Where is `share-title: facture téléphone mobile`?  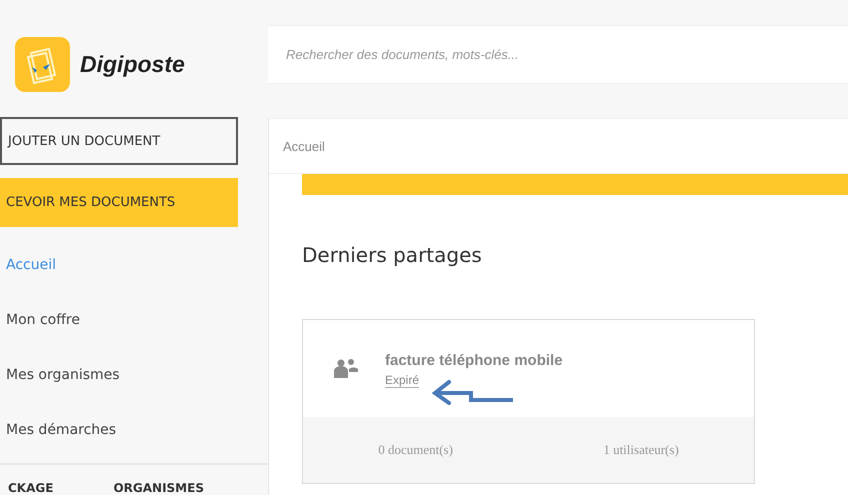
share-title: facture téléphone mobile is located at coordinates (474, 360).